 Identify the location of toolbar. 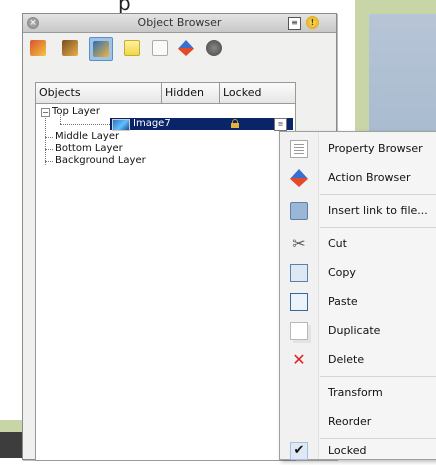
(179, 47).